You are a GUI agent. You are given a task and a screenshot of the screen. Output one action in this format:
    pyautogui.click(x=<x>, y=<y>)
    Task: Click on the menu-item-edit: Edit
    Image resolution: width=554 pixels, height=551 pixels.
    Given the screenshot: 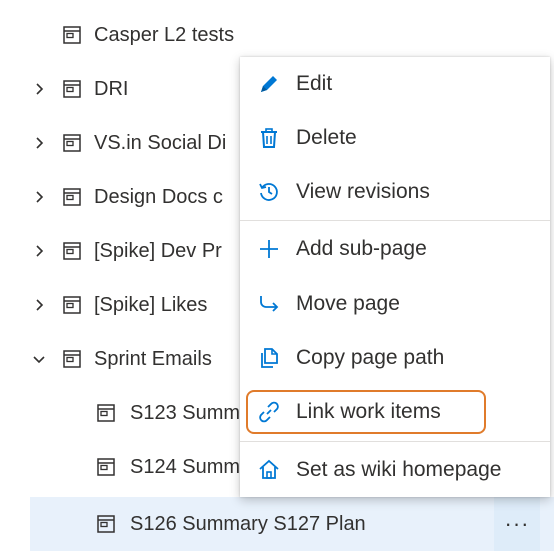 What is the action you would take?
    pyautogui.click(x=395, y=84)
    